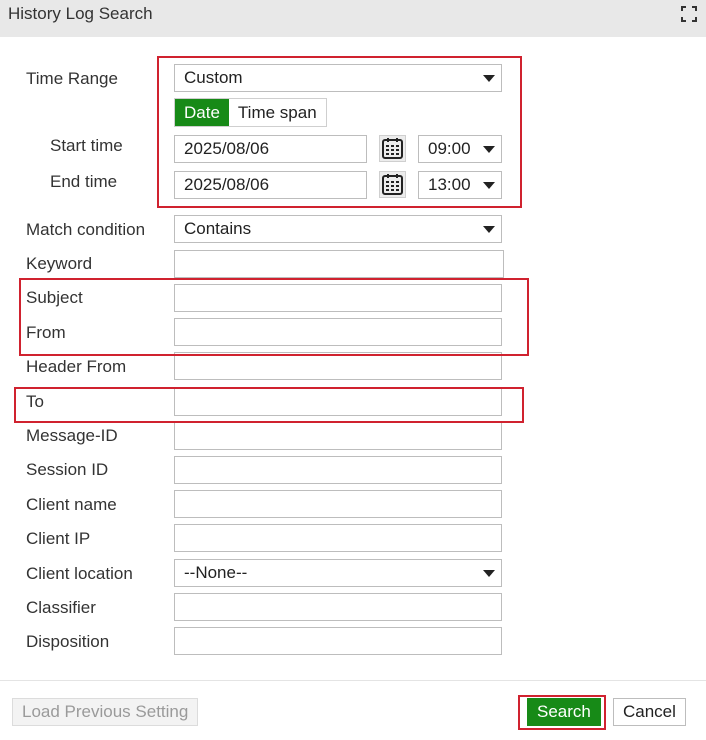 Image resolution: width=706 pixels, height=740 pixels. I want to click on disposition-input, so click(338, 641).